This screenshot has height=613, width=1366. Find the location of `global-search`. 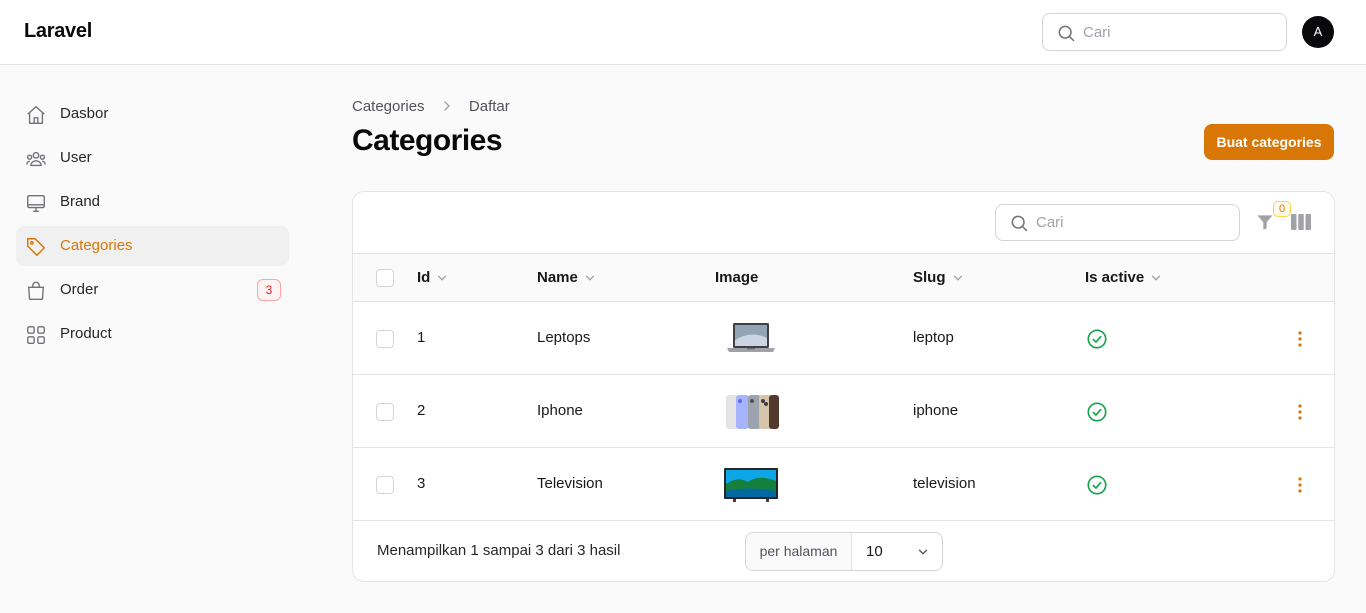

global-search is located at coordinates (1164, 32).